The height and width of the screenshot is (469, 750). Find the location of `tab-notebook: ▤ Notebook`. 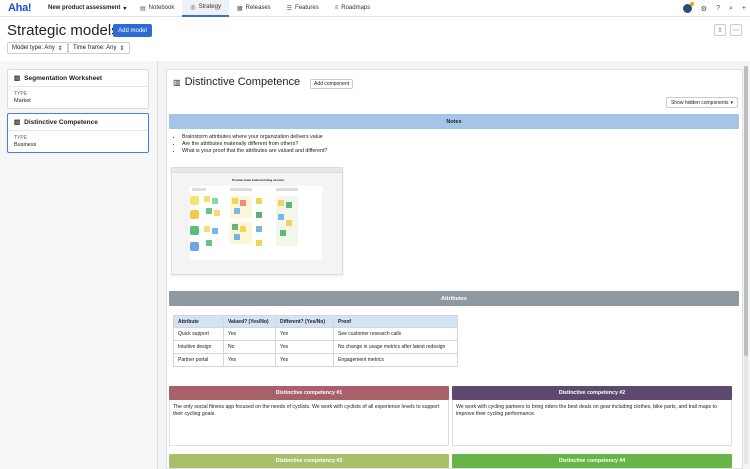

tab-notebook: ▤ Notebook is located at coordinates (157, 8).